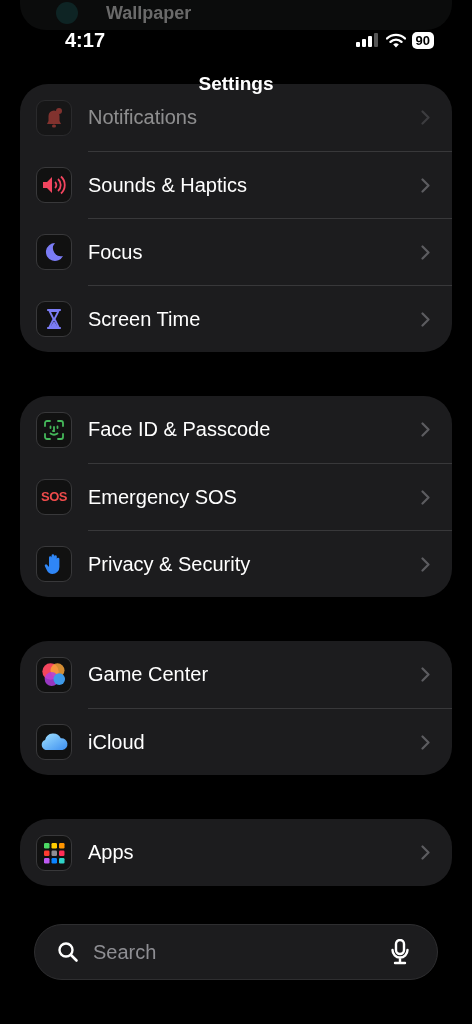 This screenshot has height=1024, width=472. I want to click on settings-row: Privacy & Security, so click(236, 563).